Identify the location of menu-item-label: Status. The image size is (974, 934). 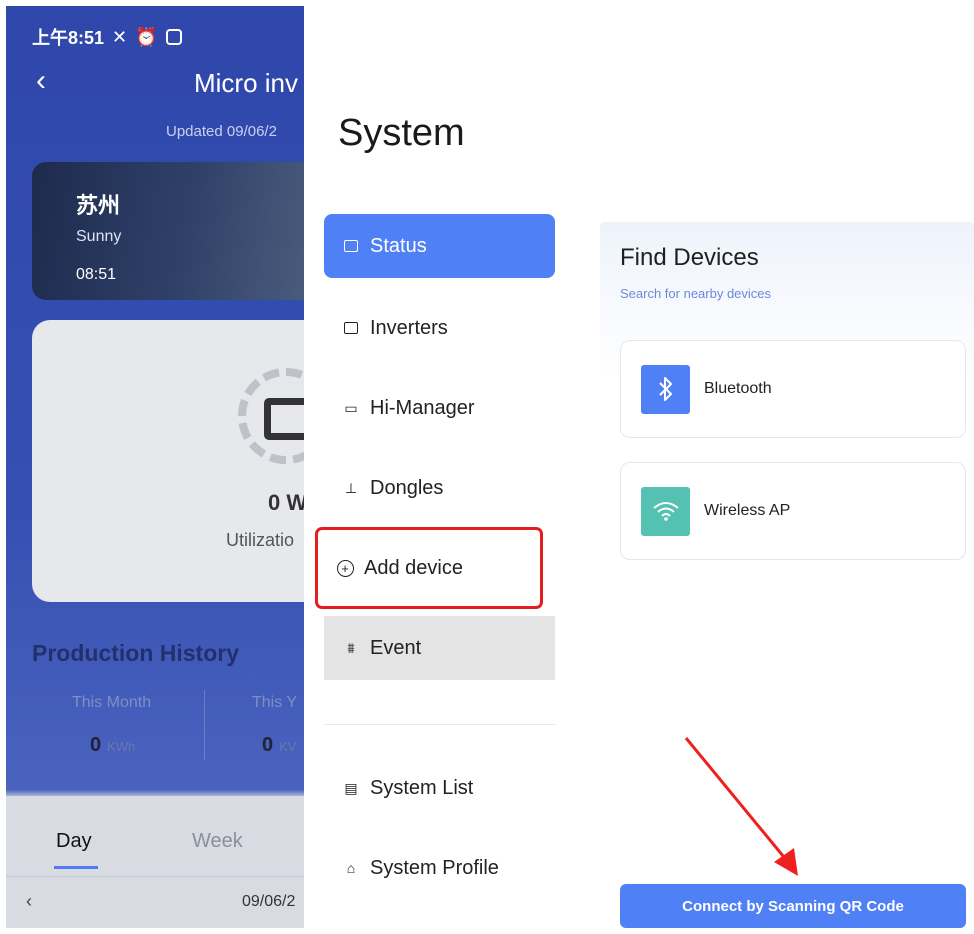
(398, 245).